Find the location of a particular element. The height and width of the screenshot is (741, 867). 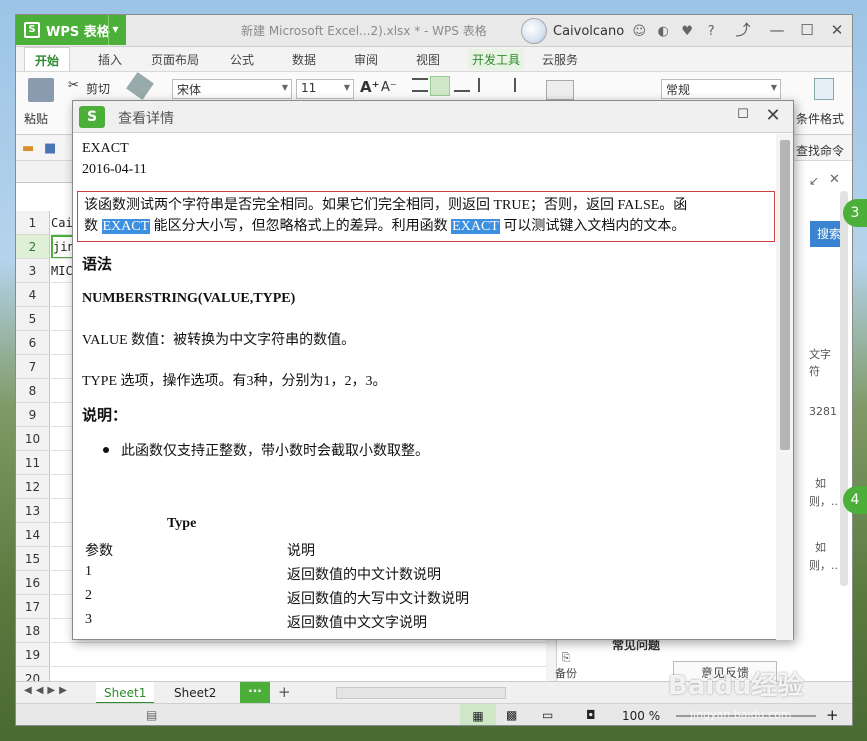

scissors-icon: ✂ is located at coordinates (73, 85).